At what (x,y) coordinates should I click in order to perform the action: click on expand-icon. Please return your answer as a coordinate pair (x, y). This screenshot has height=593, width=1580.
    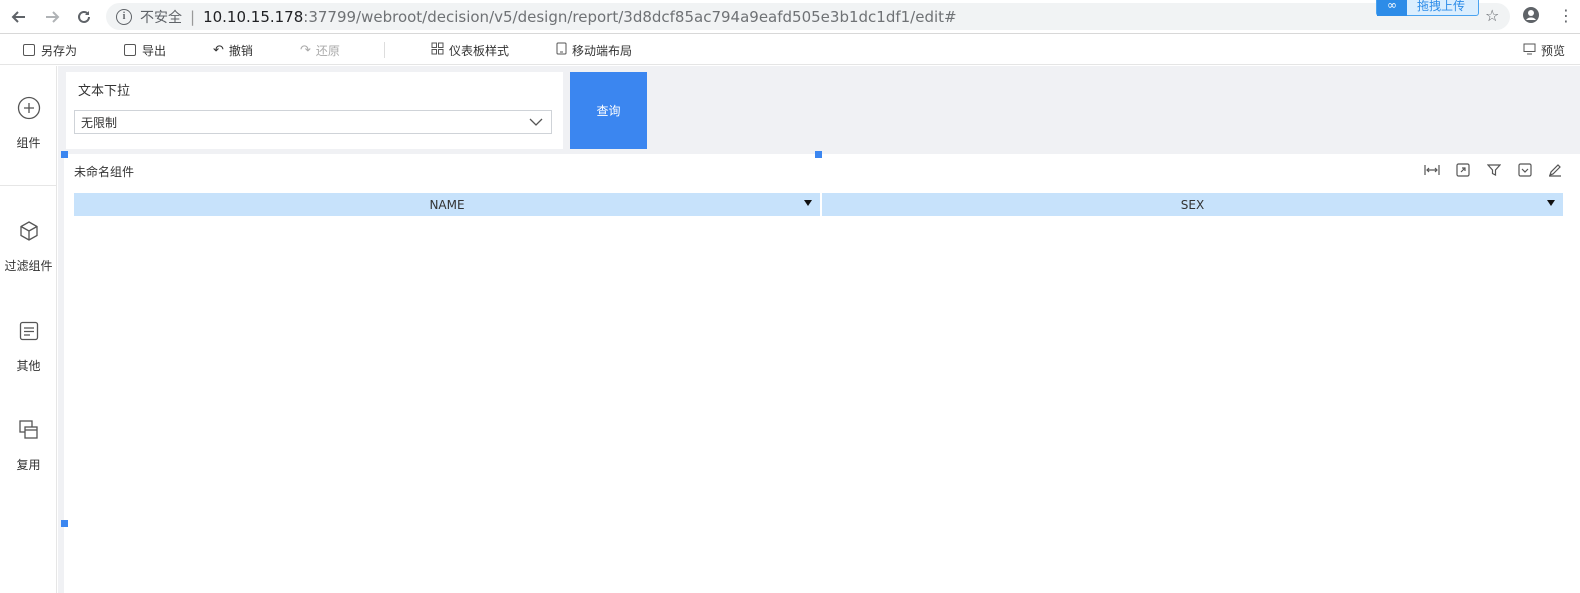
    Looking at the image, I should click on (1463, 170).